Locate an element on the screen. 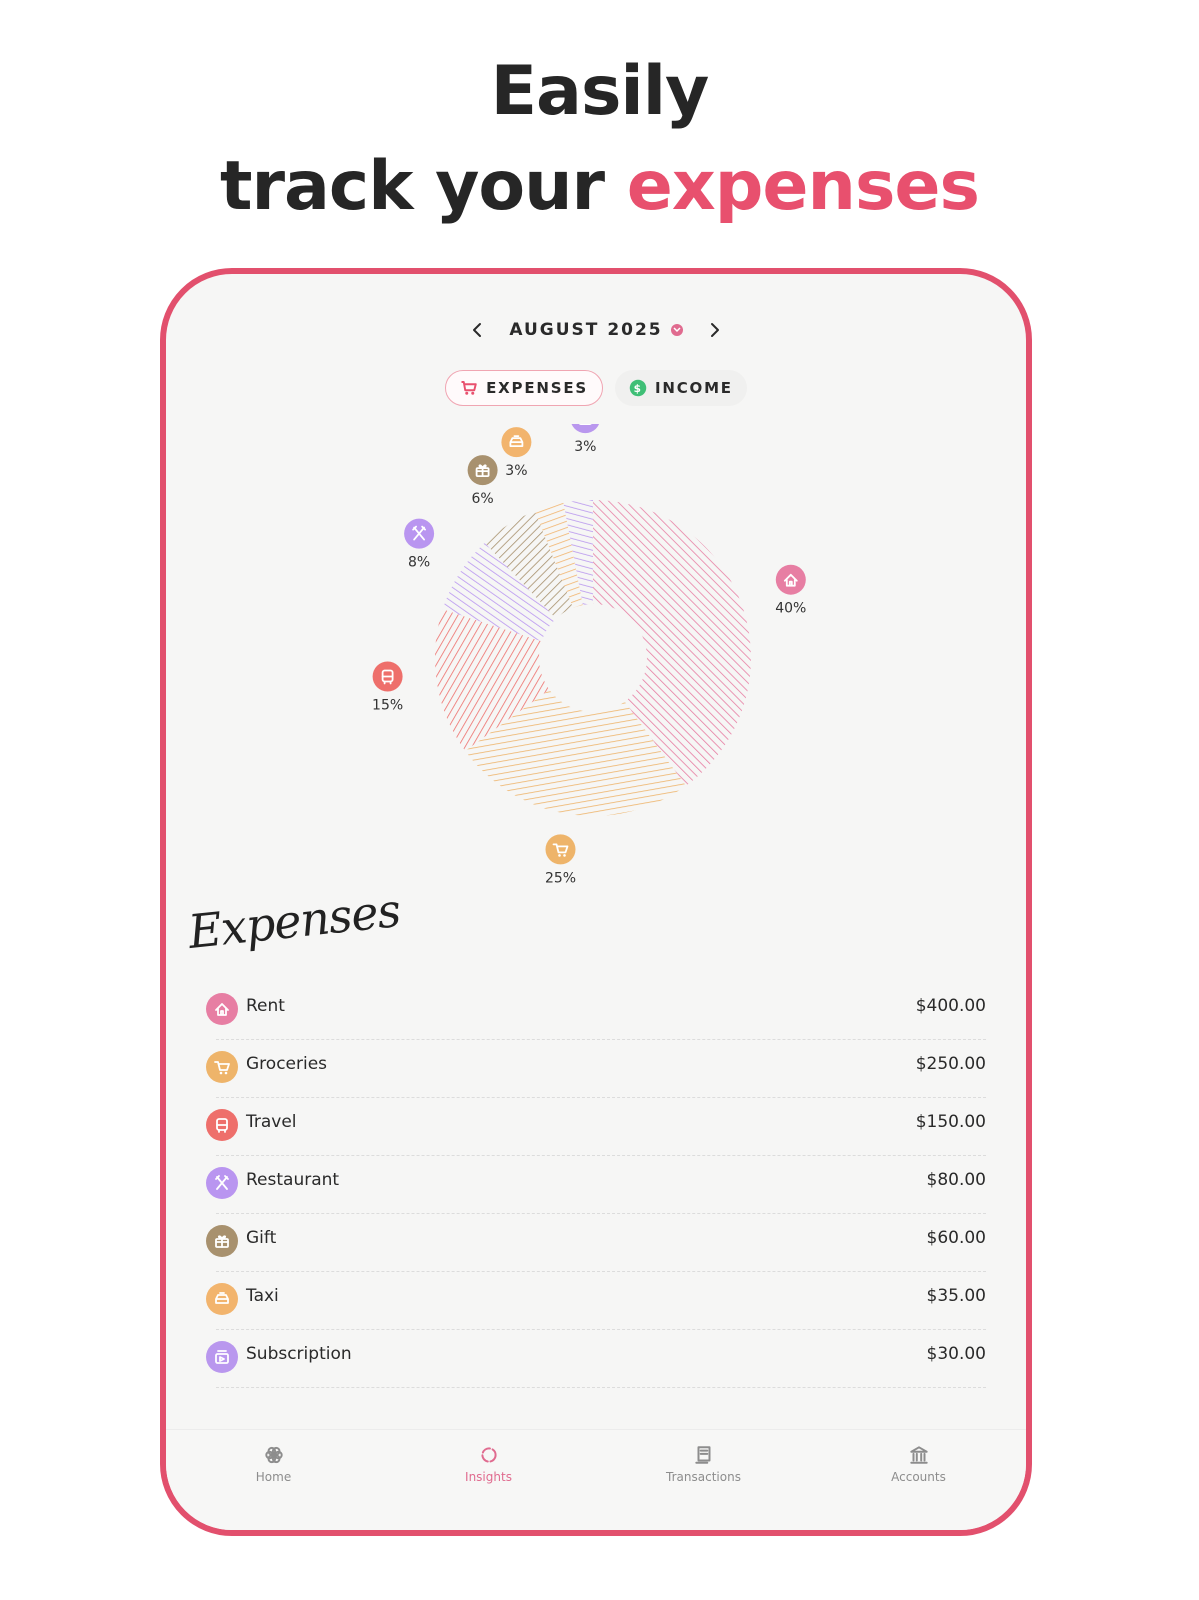  slice-marker-taxi: 3% is located at coordinates (516, 453).